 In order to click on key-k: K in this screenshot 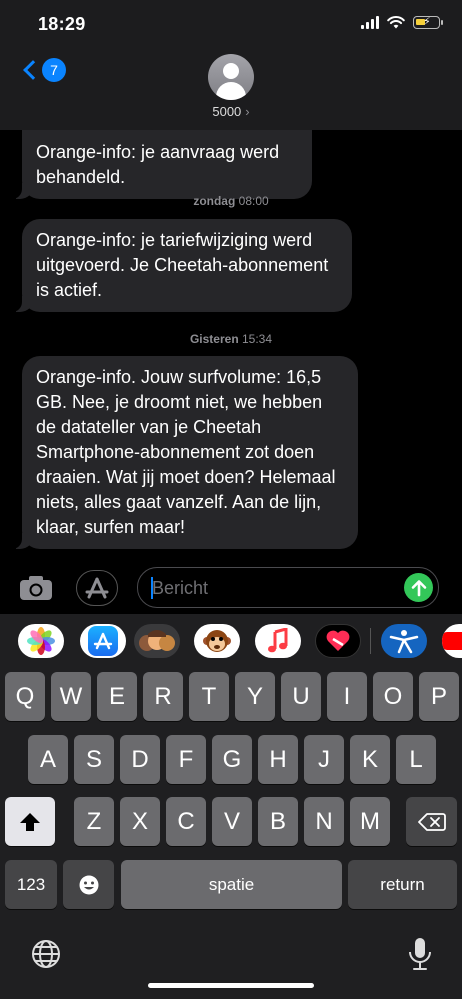, I will do `click(370, 759)`.